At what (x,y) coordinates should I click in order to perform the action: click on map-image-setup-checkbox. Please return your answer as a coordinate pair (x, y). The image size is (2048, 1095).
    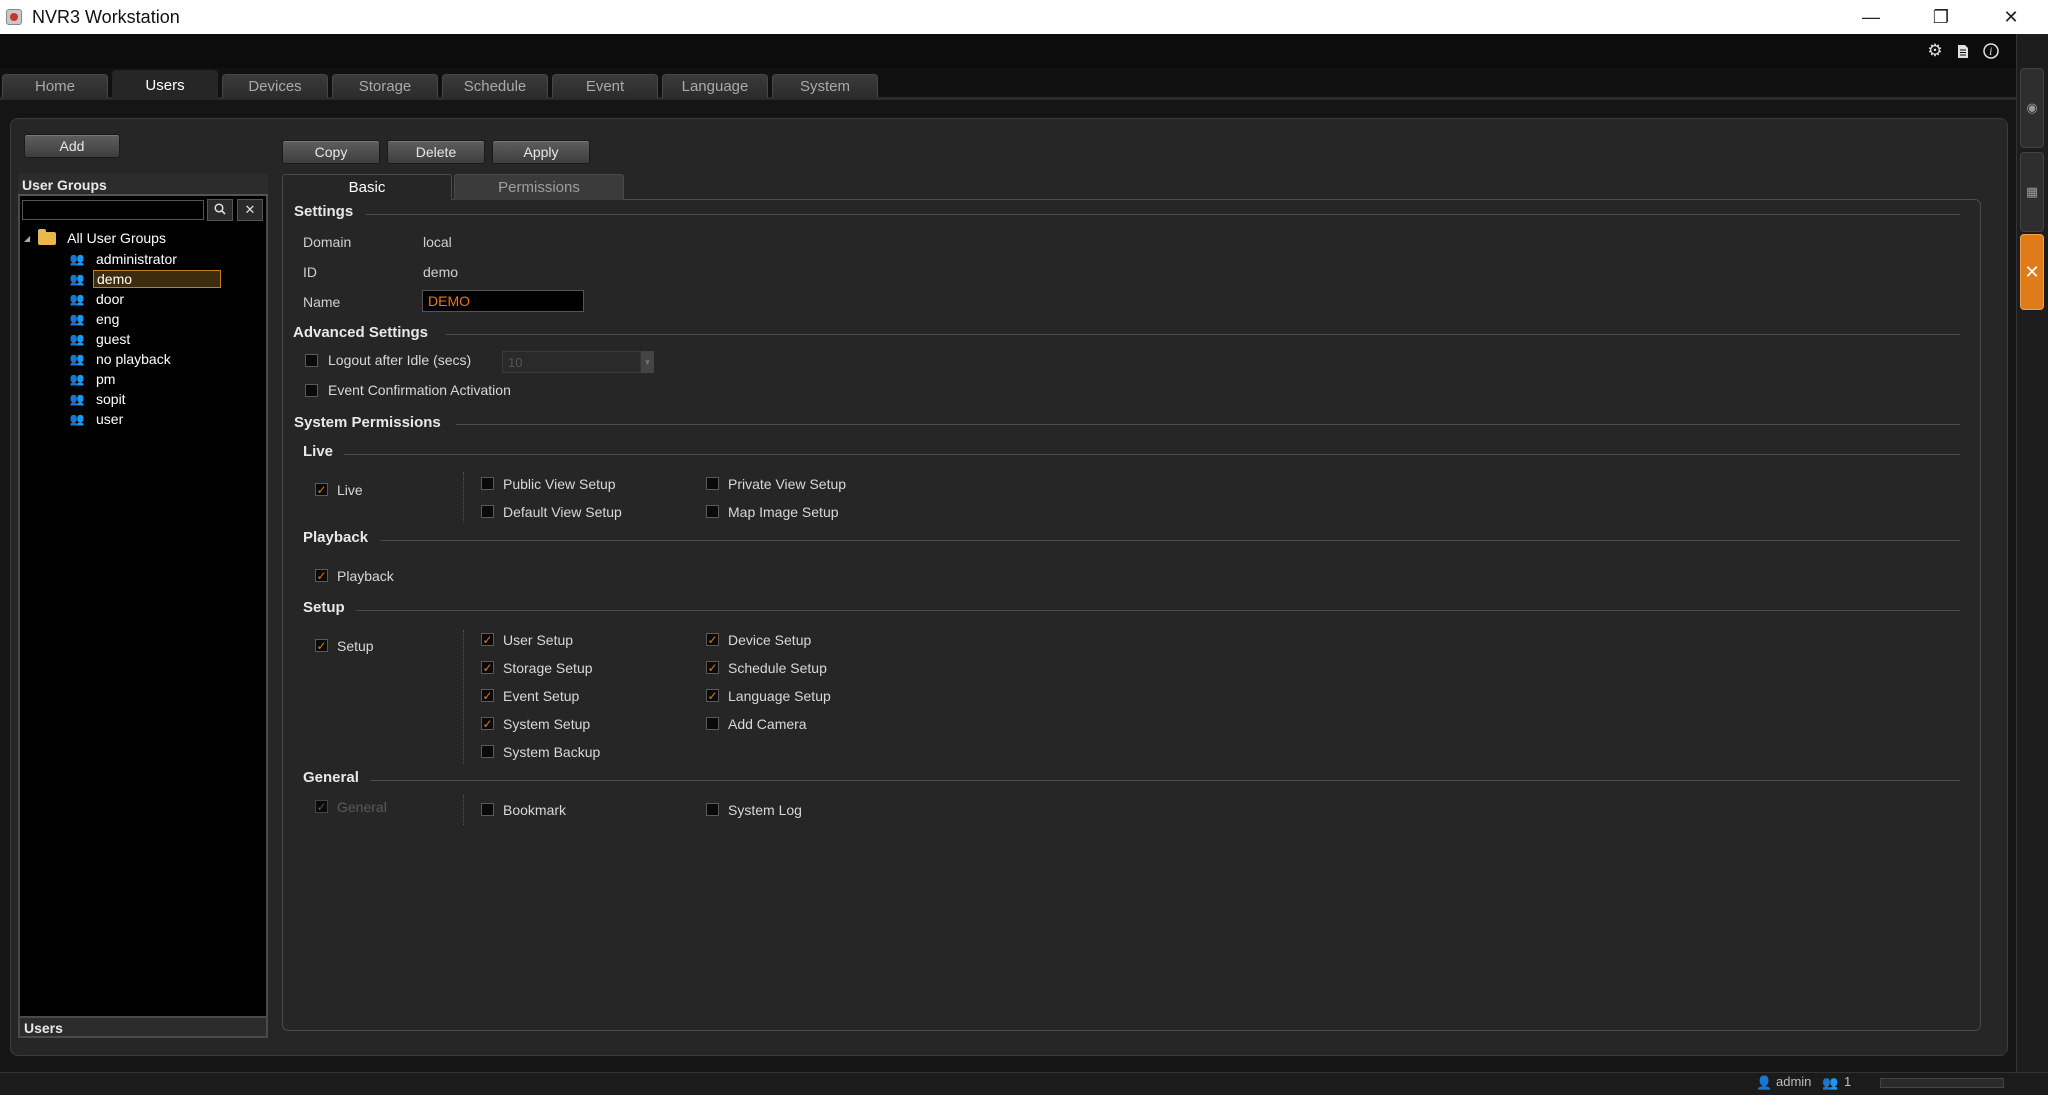
    Looking at the image, I should click on (712, 511).